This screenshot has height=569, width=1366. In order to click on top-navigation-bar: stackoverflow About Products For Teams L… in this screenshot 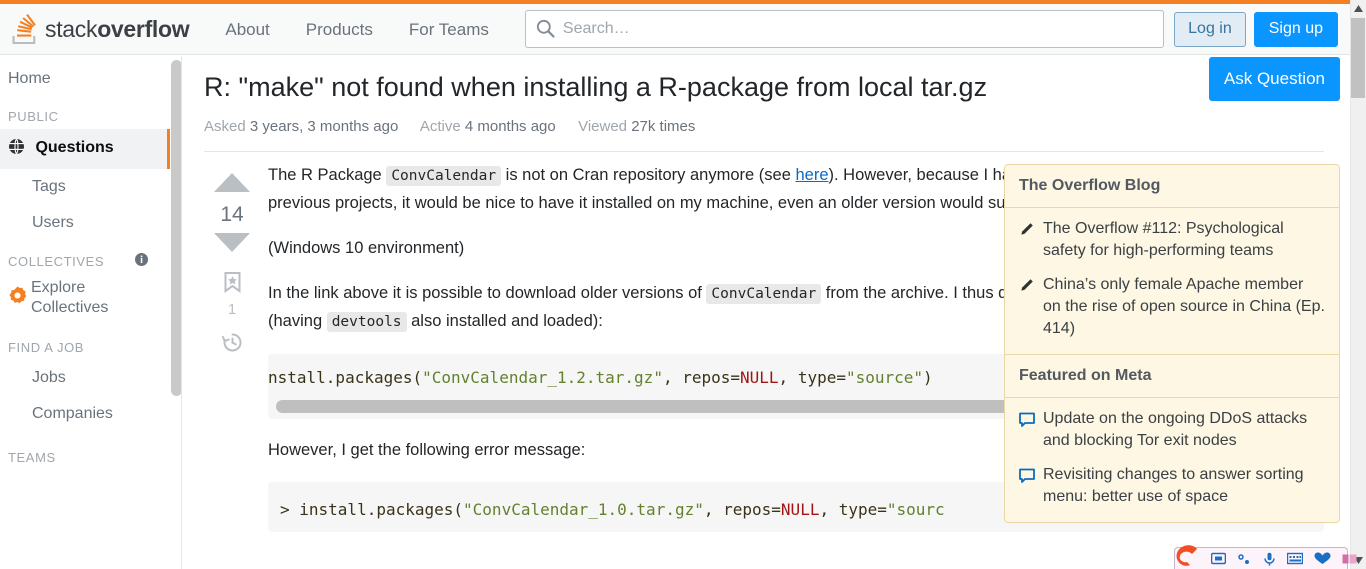, I will do `click(675, 29)`.